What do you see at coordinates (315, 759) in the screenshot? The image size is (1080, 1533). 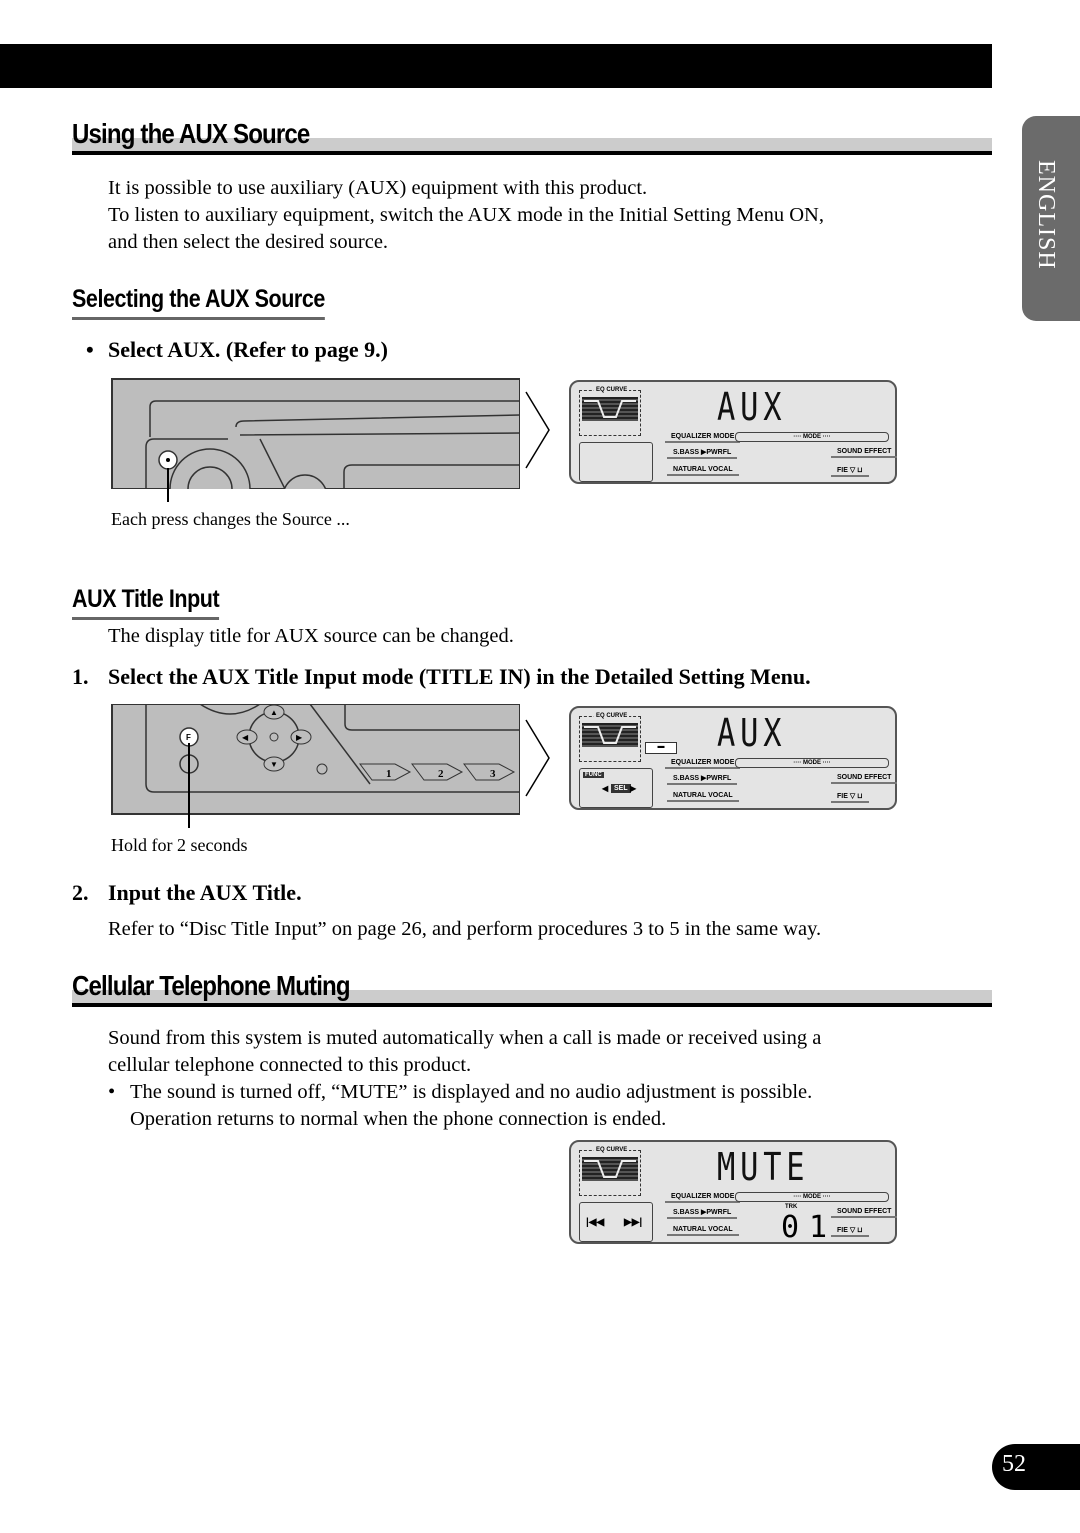 I see `head-unit-illustration-2: ▲ ▼ ◀ ▶ F 1 2 3` at bounding box center [315, 759].